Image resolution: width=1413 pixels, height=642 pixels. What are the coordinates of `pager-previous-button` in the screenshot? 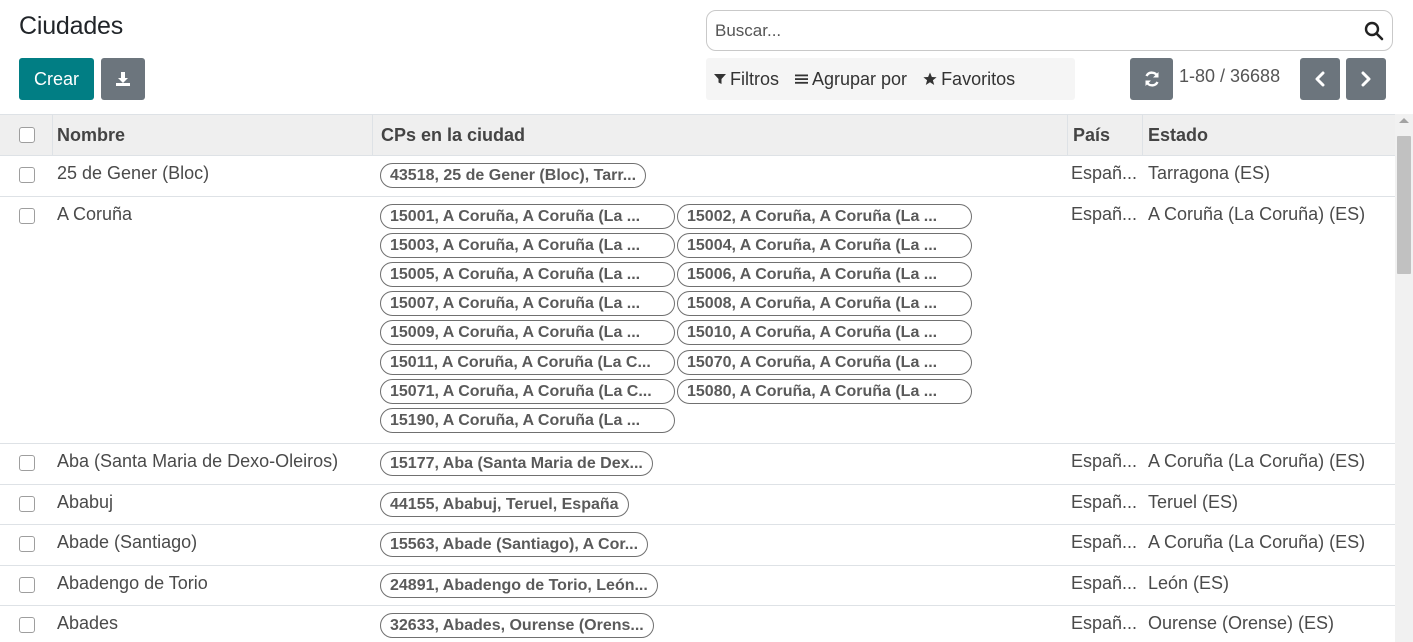 It's located at (1320, 79).